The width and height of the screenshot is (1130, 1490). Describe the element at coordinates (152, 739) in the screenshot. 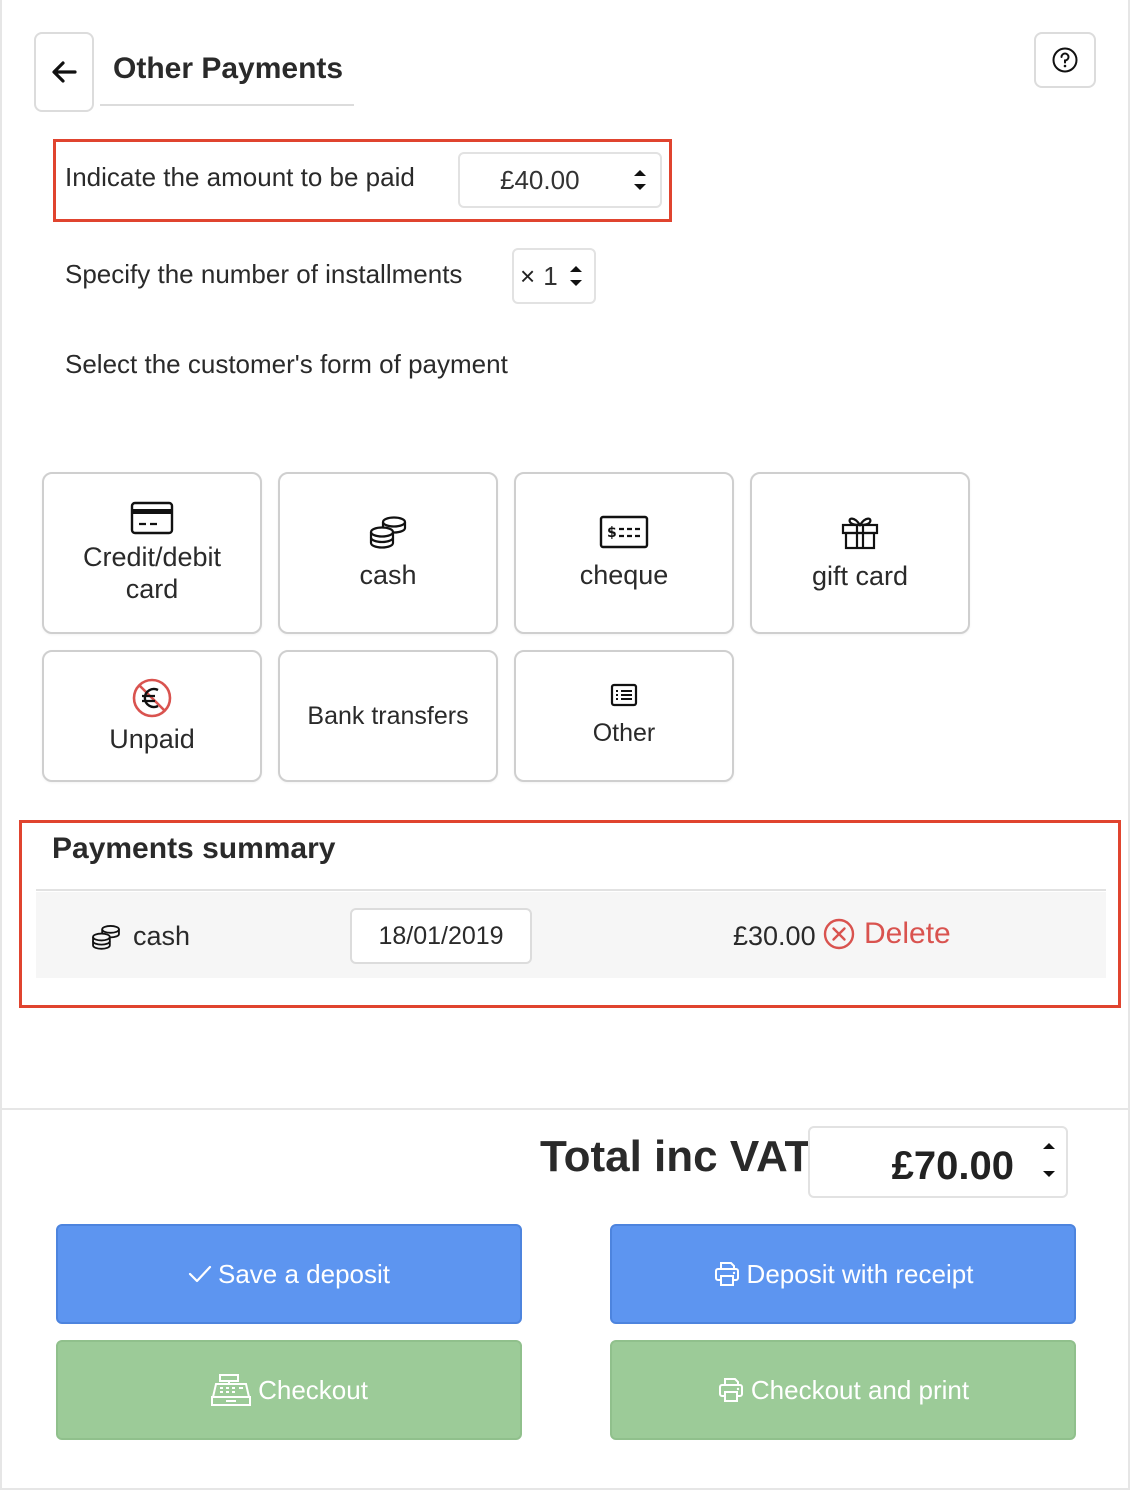

I see `payment-method-label: Unpaid` at that location.